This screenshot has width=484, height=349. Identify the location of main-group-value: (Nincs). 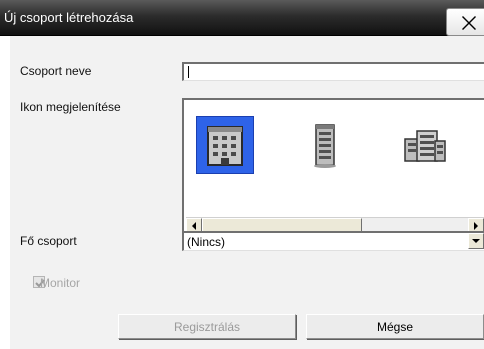
(206, 242).